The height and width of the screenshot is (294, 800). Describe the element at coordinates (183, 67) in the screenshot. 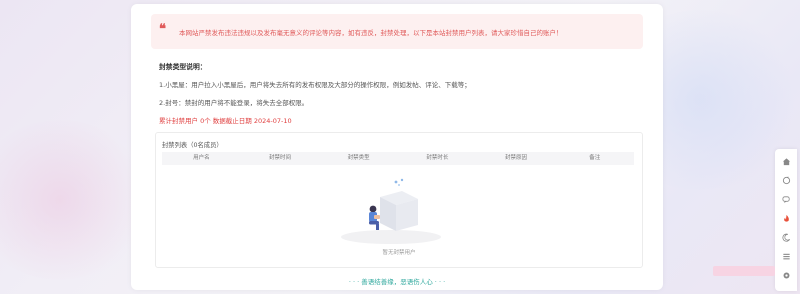

I see `ban-types-title: 封禁类型说明：` at that location.